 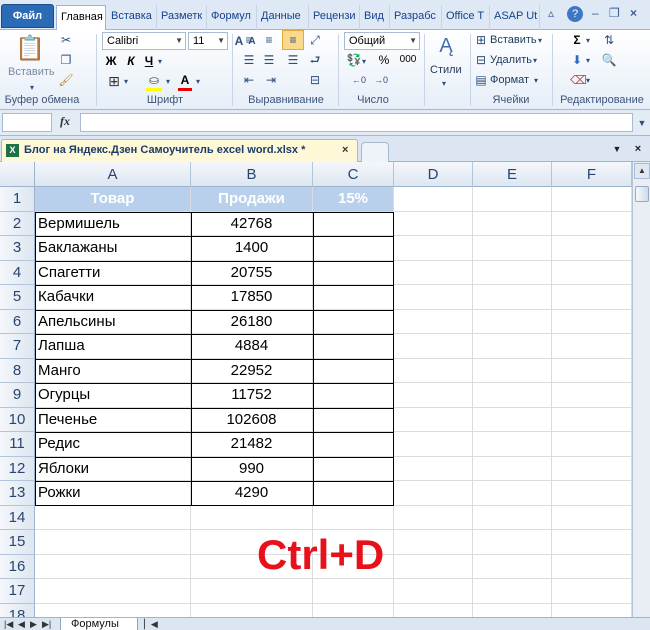 What do you see at coordinates (17, 297) in the screenshot?
I see `row-header: 5` at bounding box center [17, 297].